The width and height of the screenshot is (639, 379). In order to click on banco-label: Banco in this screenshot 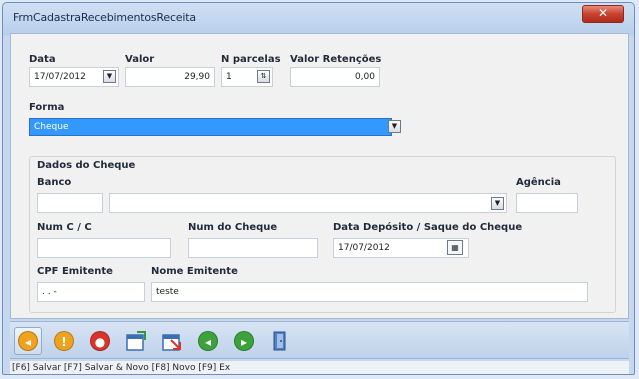, I will do `click(54, 182)`.